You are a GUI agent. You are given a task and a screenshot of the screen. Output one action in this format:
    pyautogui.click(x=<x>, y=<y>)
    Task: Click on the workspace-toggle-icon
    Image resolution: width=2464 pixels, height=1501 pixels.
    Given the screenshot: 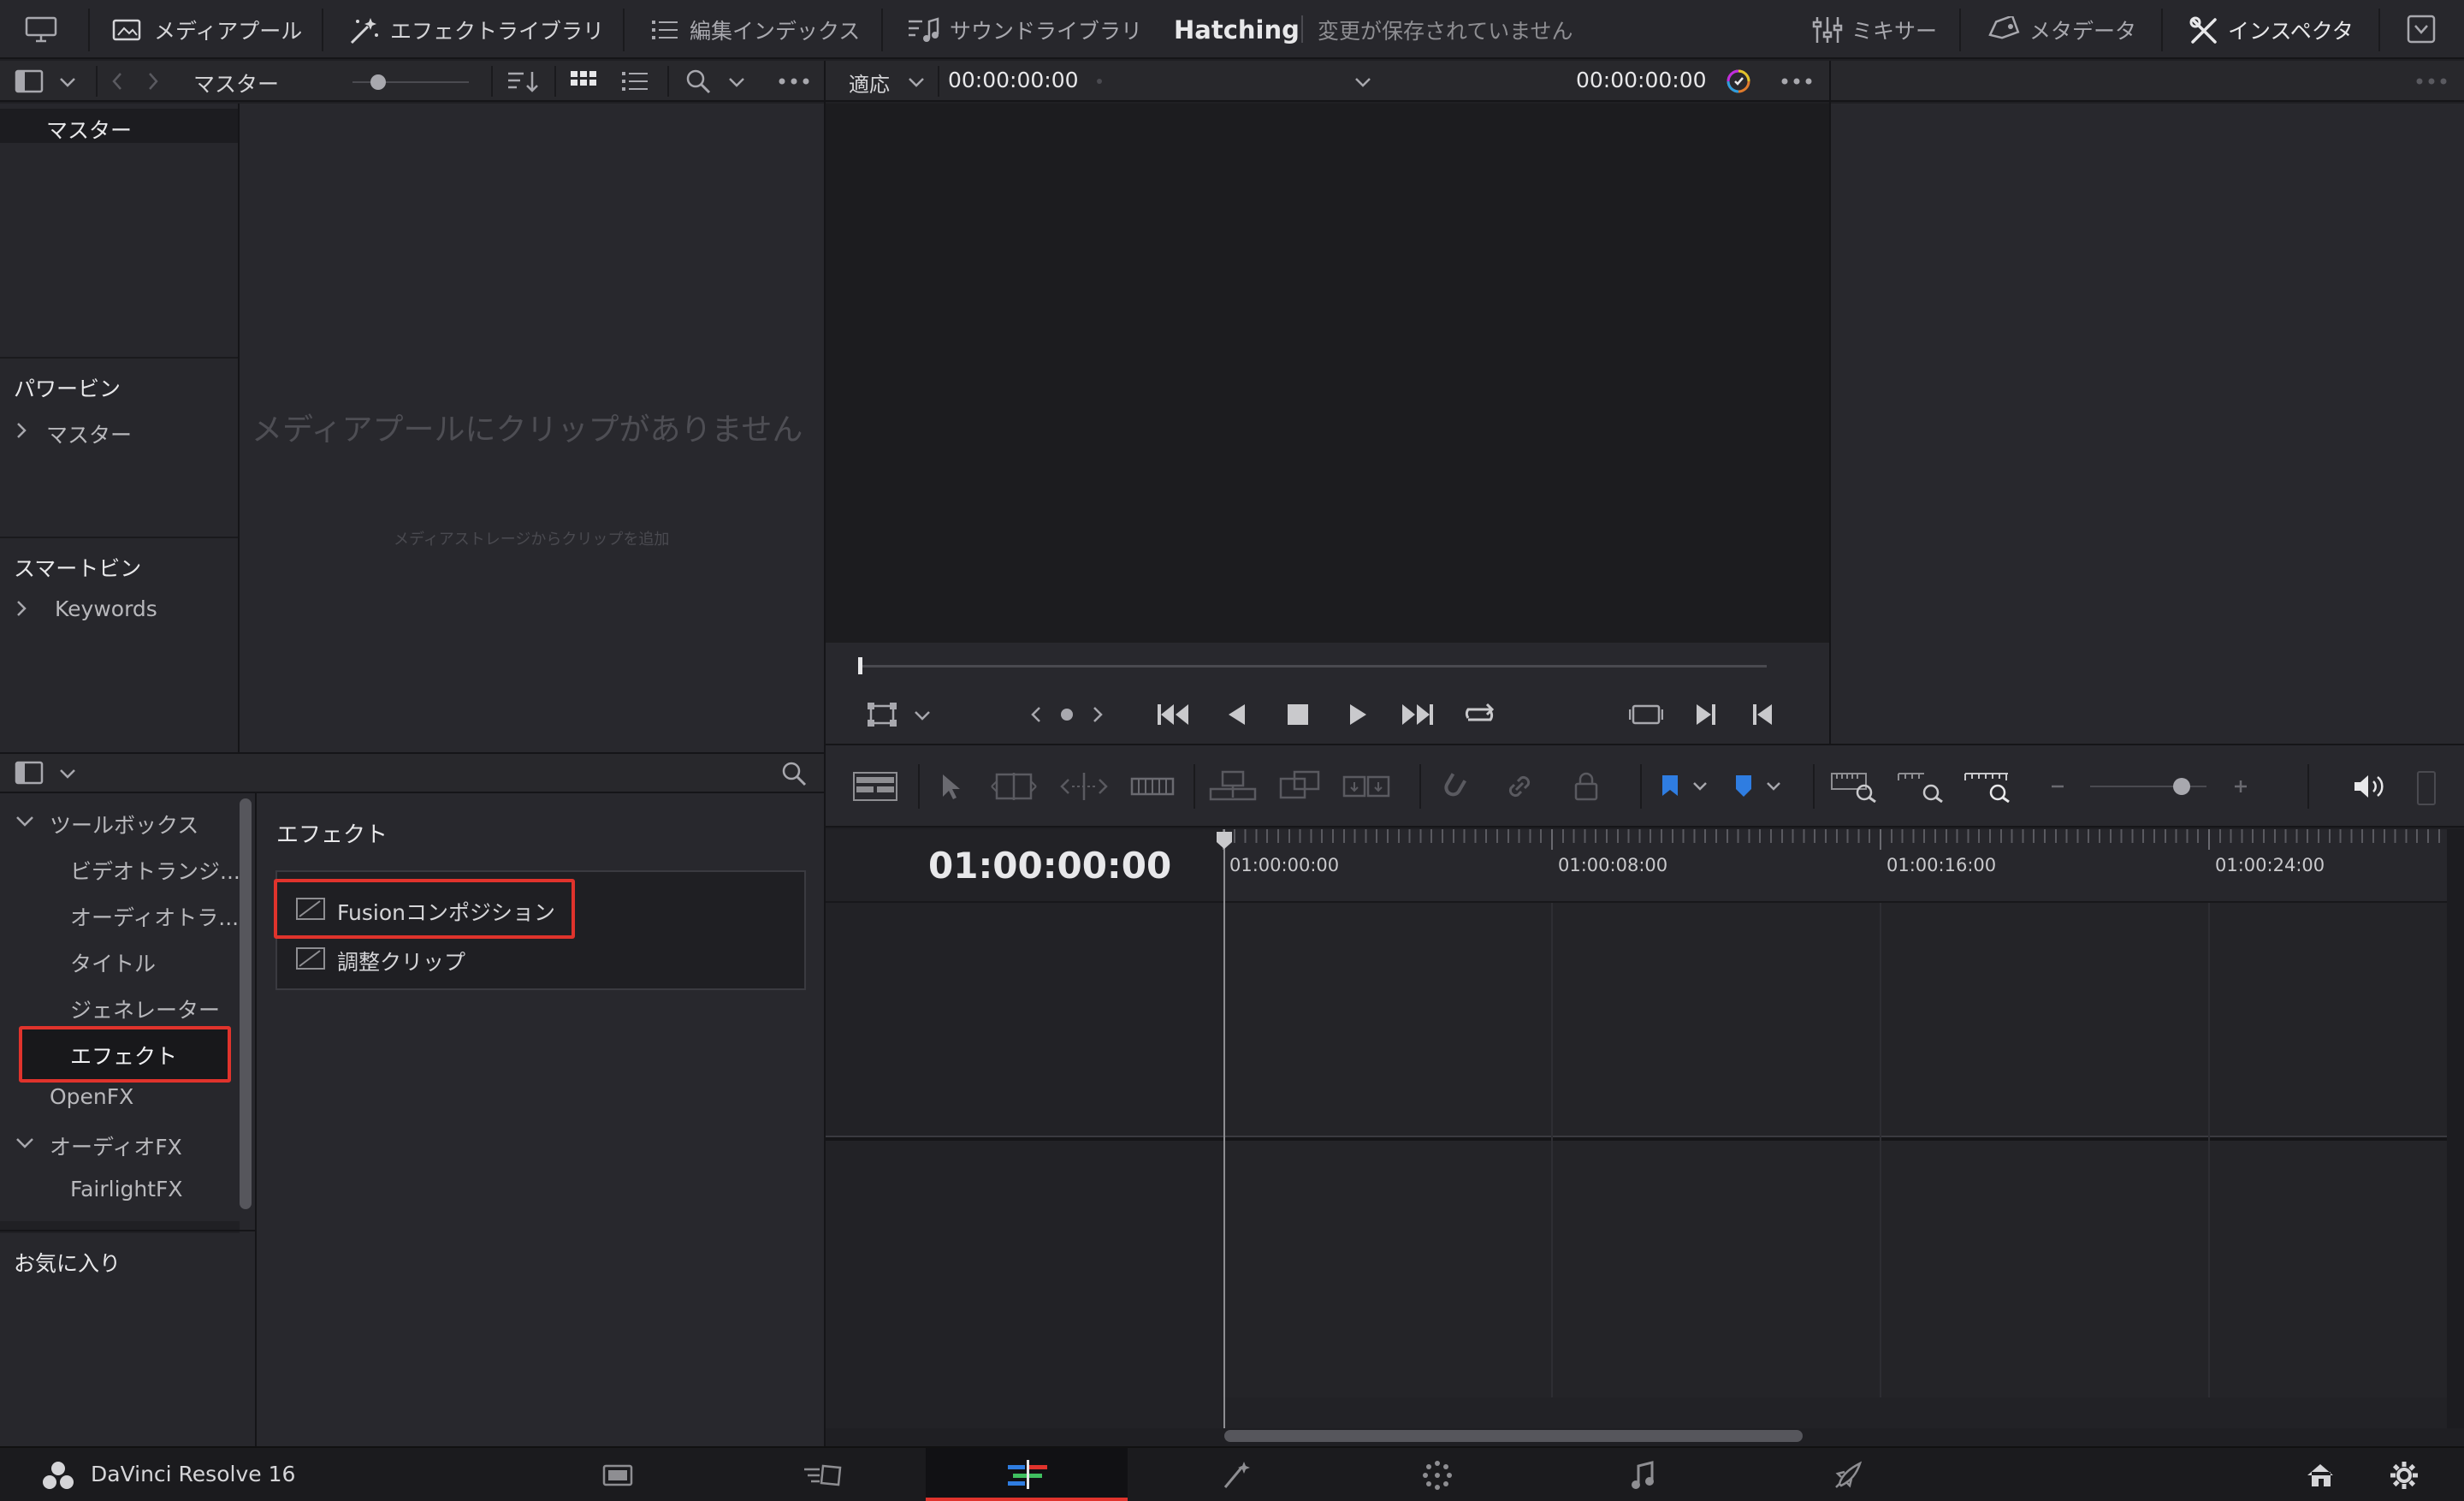 What is the action you would take?
    pyautogui.click(x=45, y=30)
    